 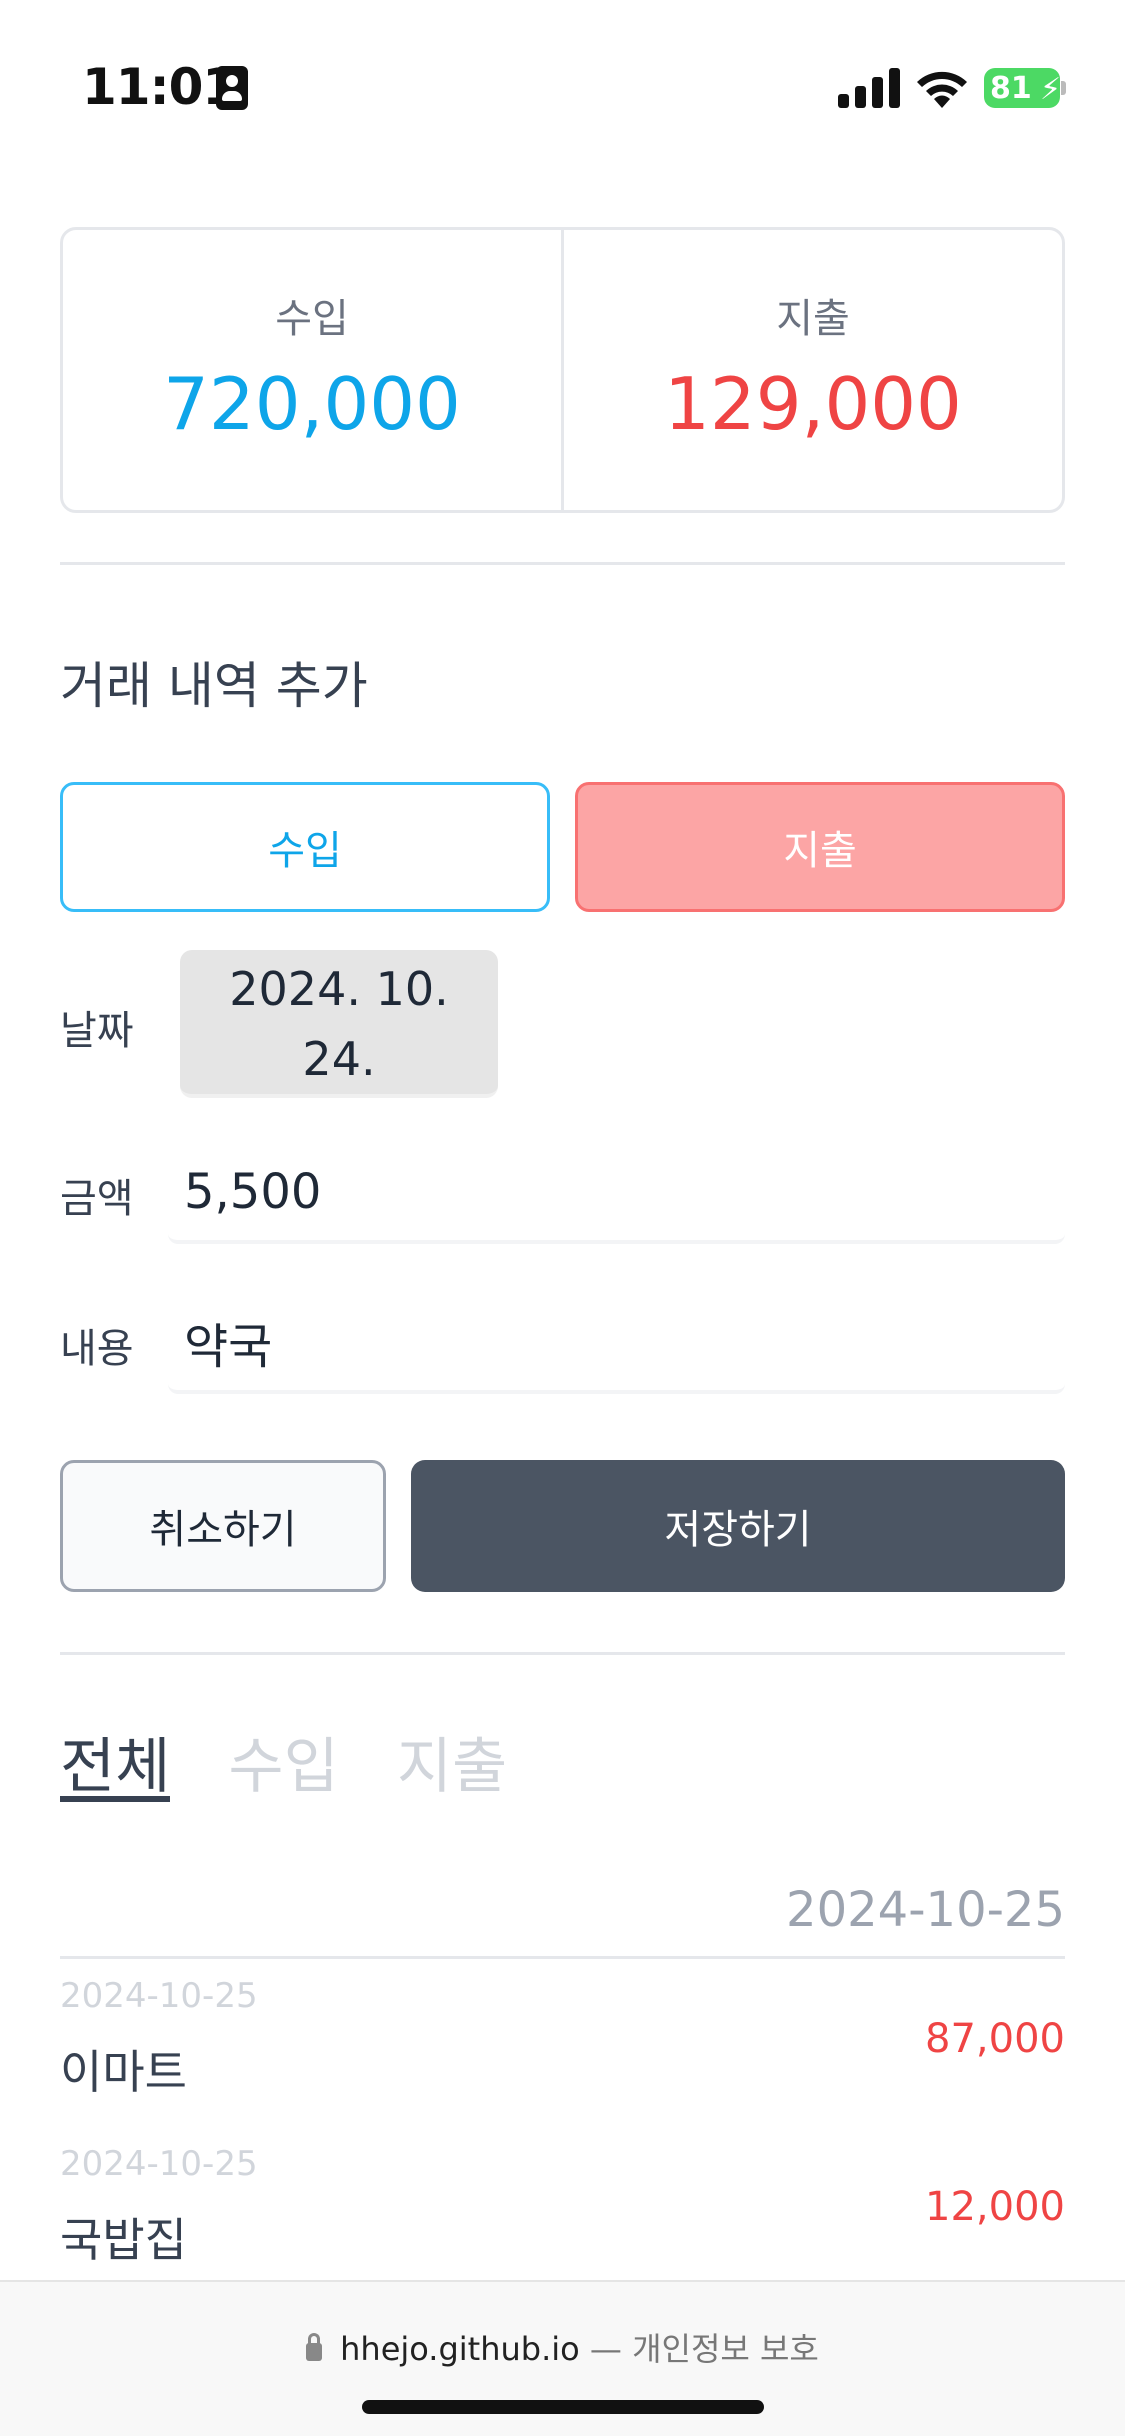 What do you see at coordinates (97, 1349) in the screenshot?
I see `memo-label: 내용` at bounding box center [97, 1349].